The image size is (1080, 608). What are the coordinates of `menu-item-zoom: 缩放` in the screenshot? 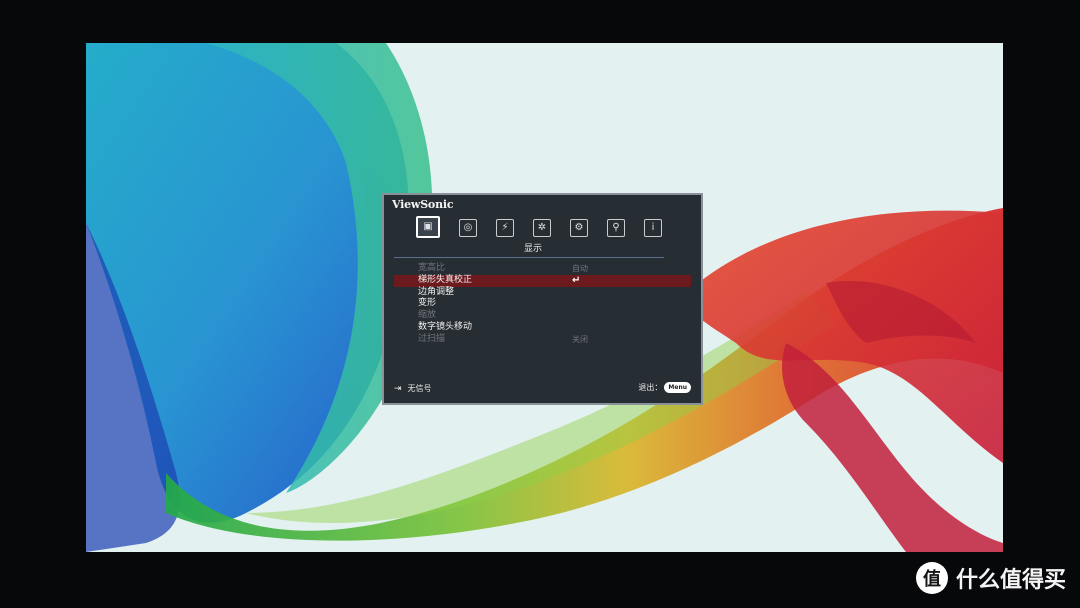 It's located at (542, 316).